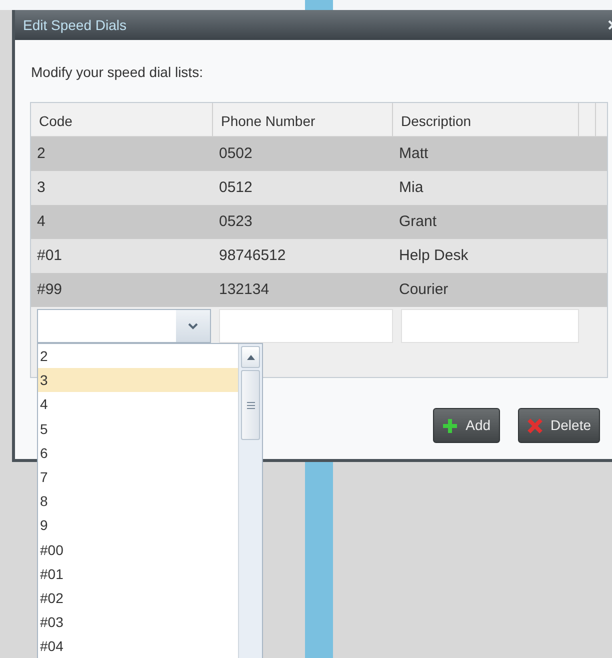 This screenshot has height=658, width=612. I want to click on dropdown-option: 3, so click(138, 380).